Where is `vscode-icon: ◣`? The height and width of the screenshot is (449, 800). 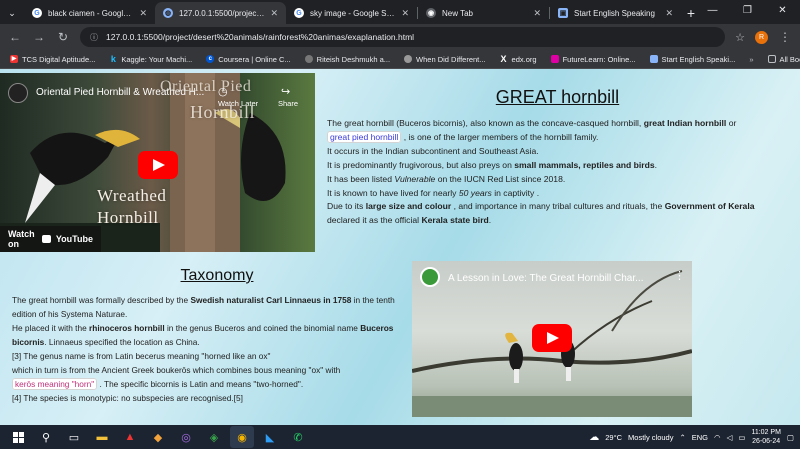
vscode-icon: ◣ is located at coordinates (270, 437).